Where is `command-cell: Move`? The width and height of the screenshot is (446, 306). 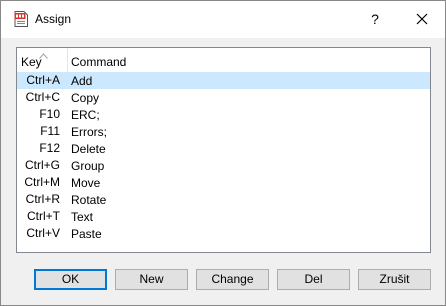 command-cell: Move is located at coordinates (86, 183).